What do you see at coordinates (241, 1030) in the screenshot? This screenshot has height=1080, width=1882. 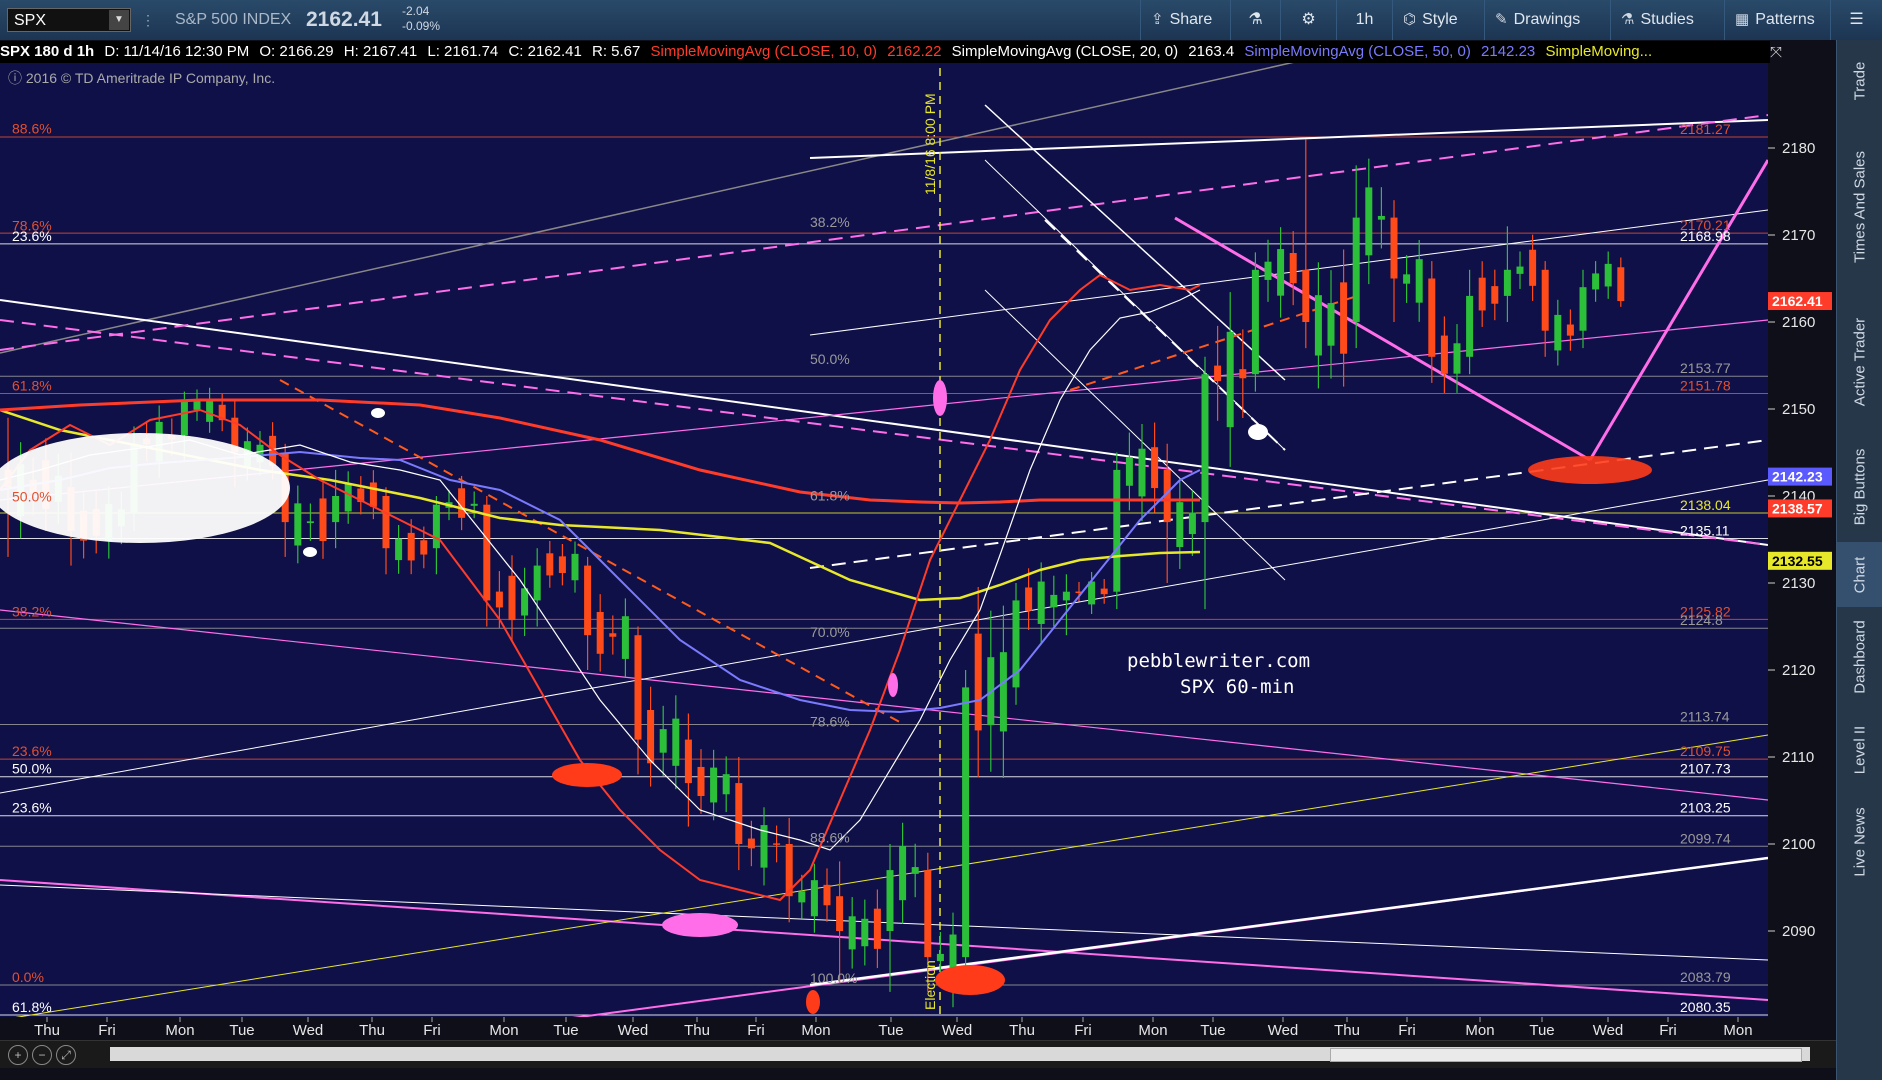 I see `x-tick-label: Tue` at bounding box center [241, 1030].